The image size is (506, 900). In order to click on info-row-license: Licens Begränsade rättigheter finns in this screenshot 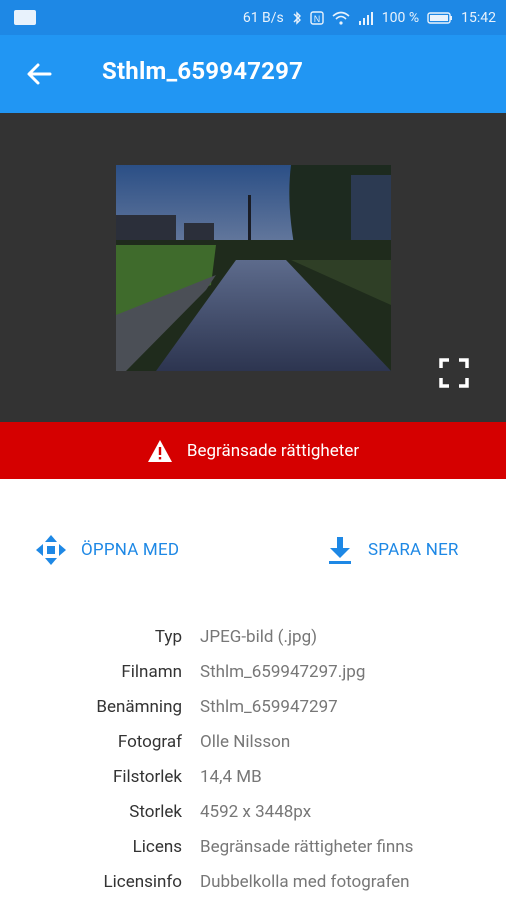, I will do `click(253, 847)`.